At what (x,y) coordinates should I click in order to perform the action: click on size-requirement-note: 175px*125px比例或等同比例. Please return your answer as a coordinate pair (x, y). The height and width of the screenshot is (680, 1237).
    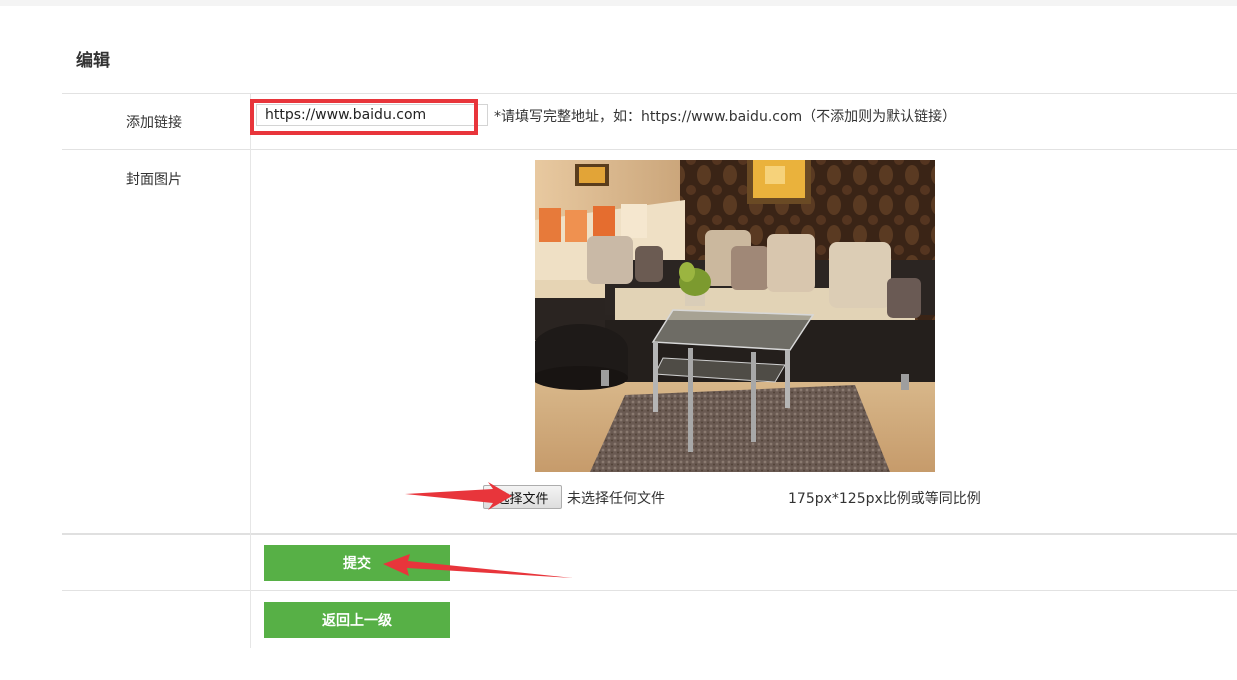
    Looking at the image, I should click on (884, 499).